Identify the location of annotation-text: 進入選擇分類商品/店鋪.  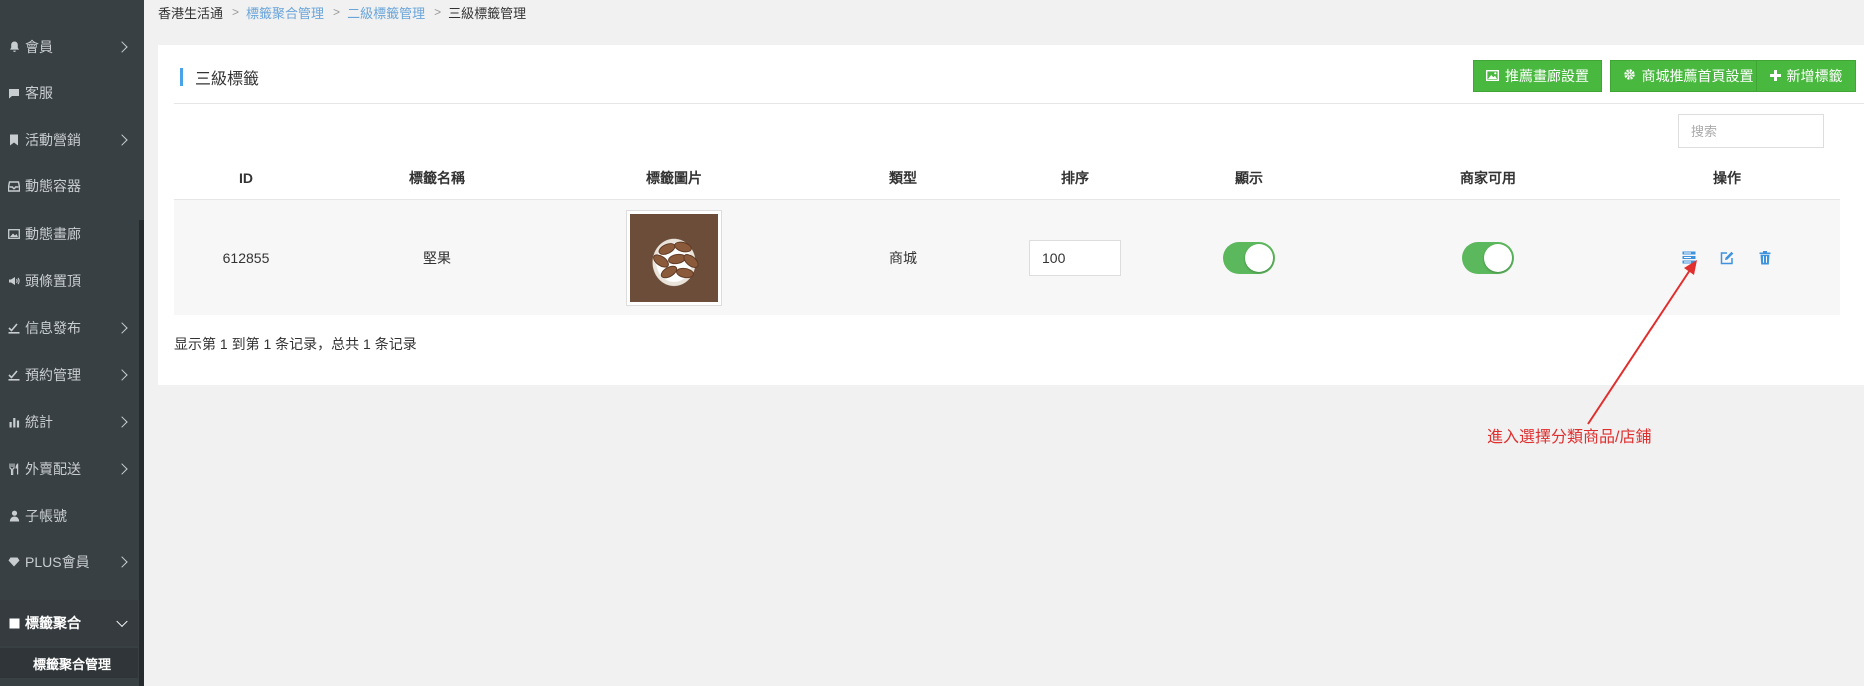
(1569, 437).